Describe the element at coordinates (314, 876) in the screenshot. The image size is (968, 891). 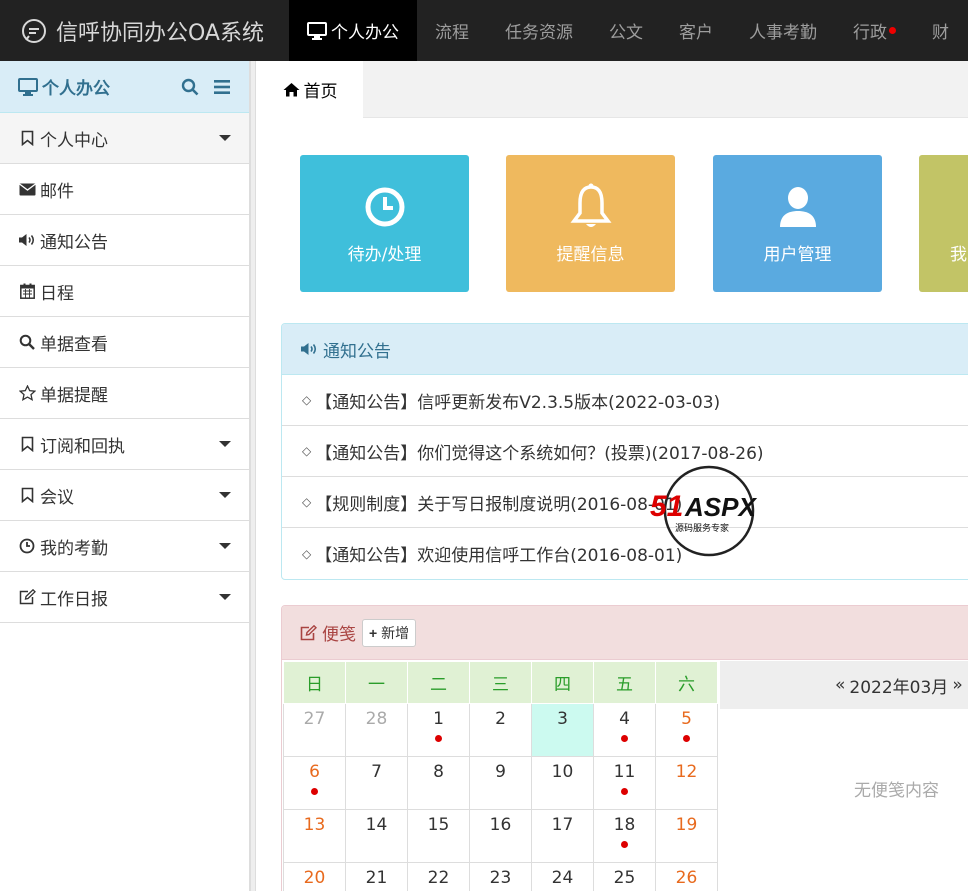
I see `calendar-day: 20` at that location.